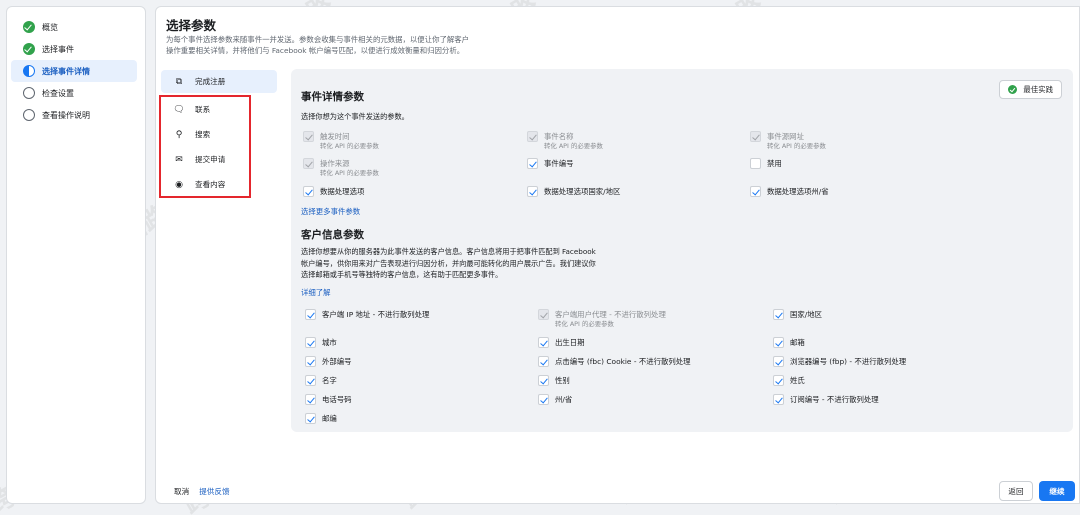  I want to click on step-label: 检查设置, so click(58, 93).